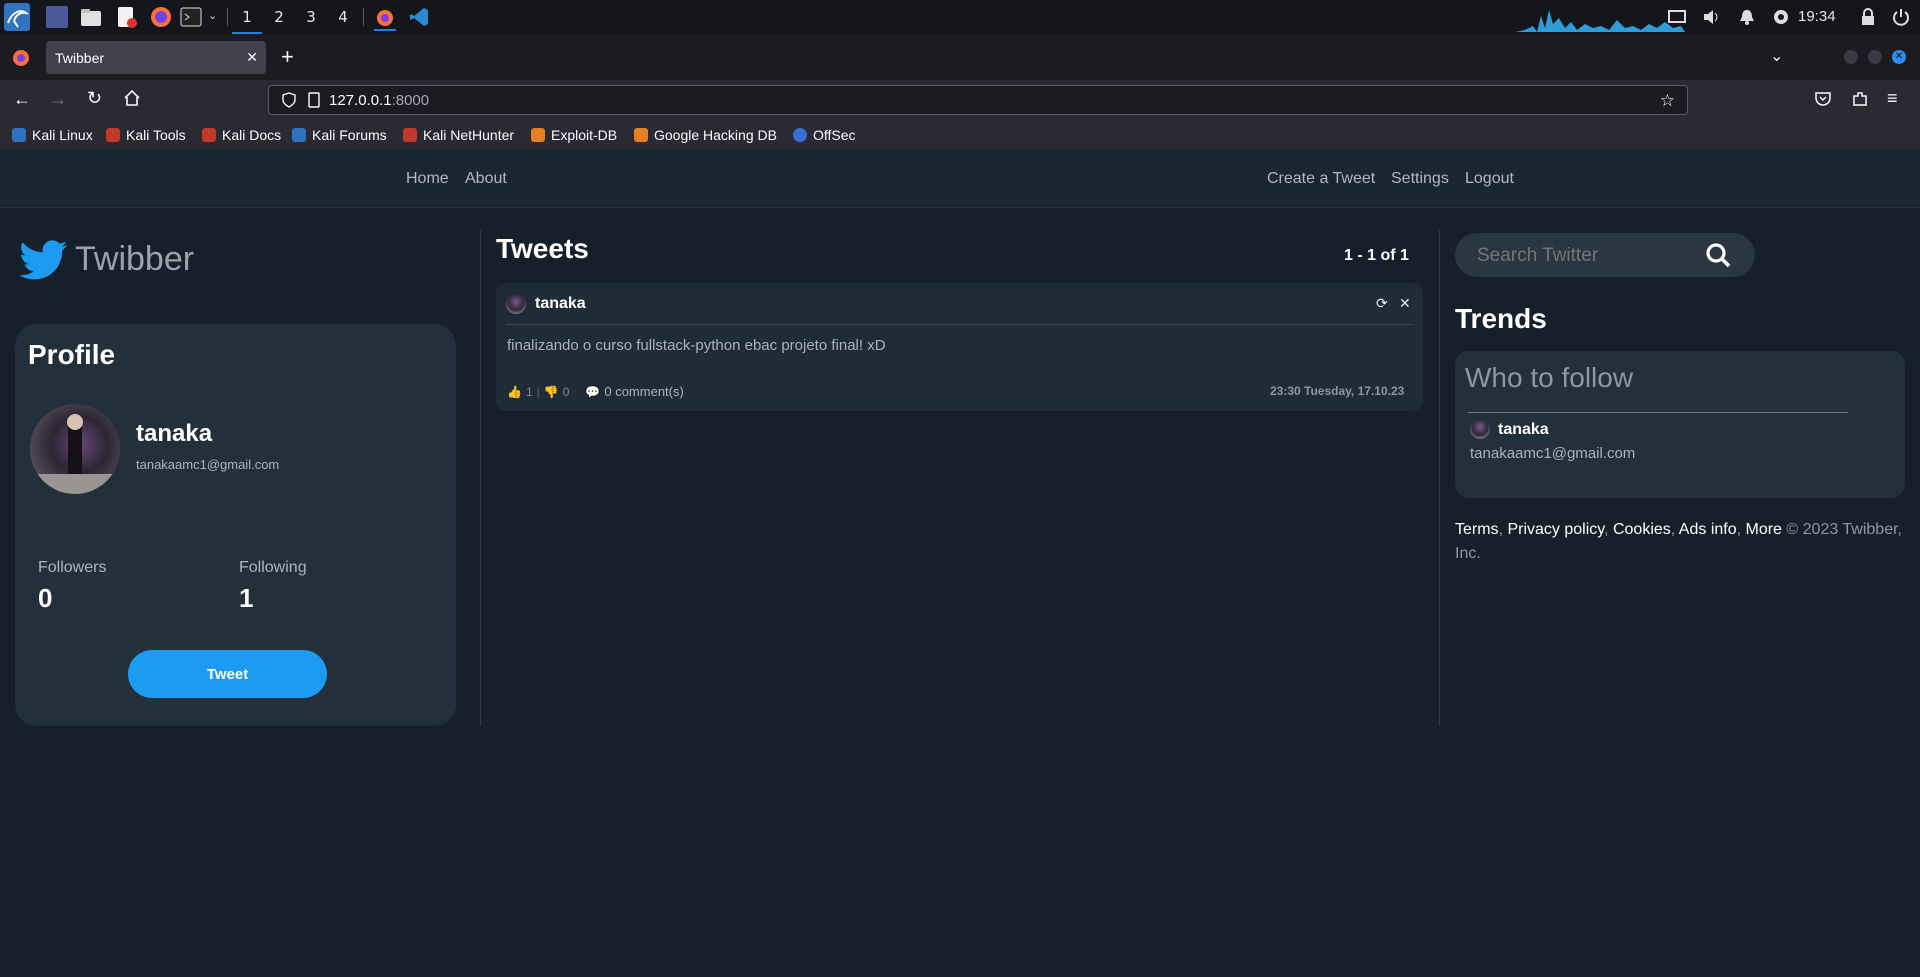 The image size is (1920, 977). I want to click on url-host: 127.0.0.1, so click(360, 100).